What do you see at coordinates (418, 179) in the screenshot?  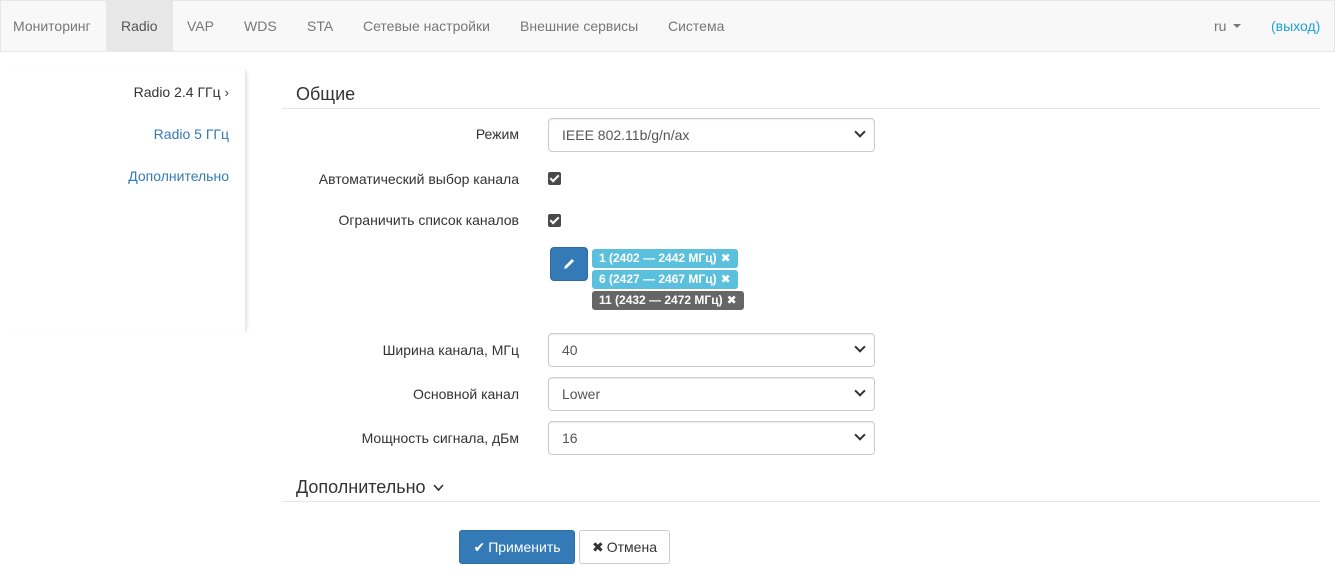 I see `auto-channel-label: Автоматический выбор канала` at bounding box center [418, 179].